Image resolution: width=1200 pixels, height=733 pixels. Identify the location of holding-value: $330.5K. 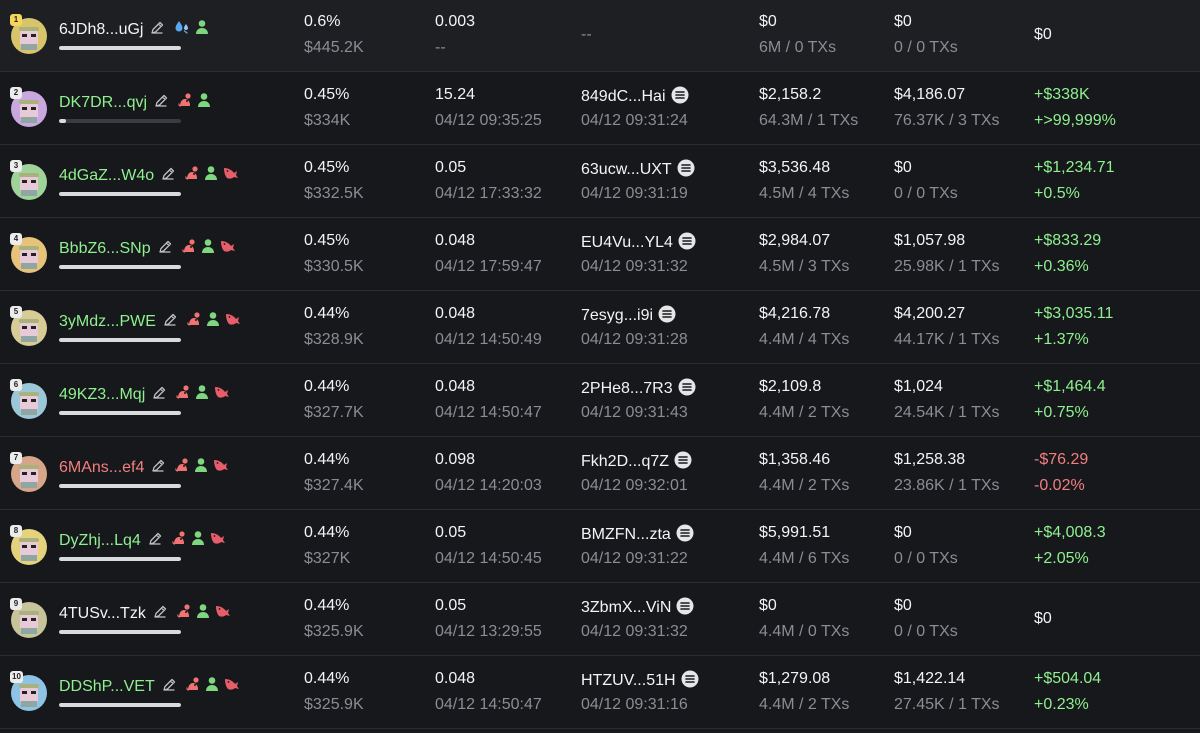
(334, 266).